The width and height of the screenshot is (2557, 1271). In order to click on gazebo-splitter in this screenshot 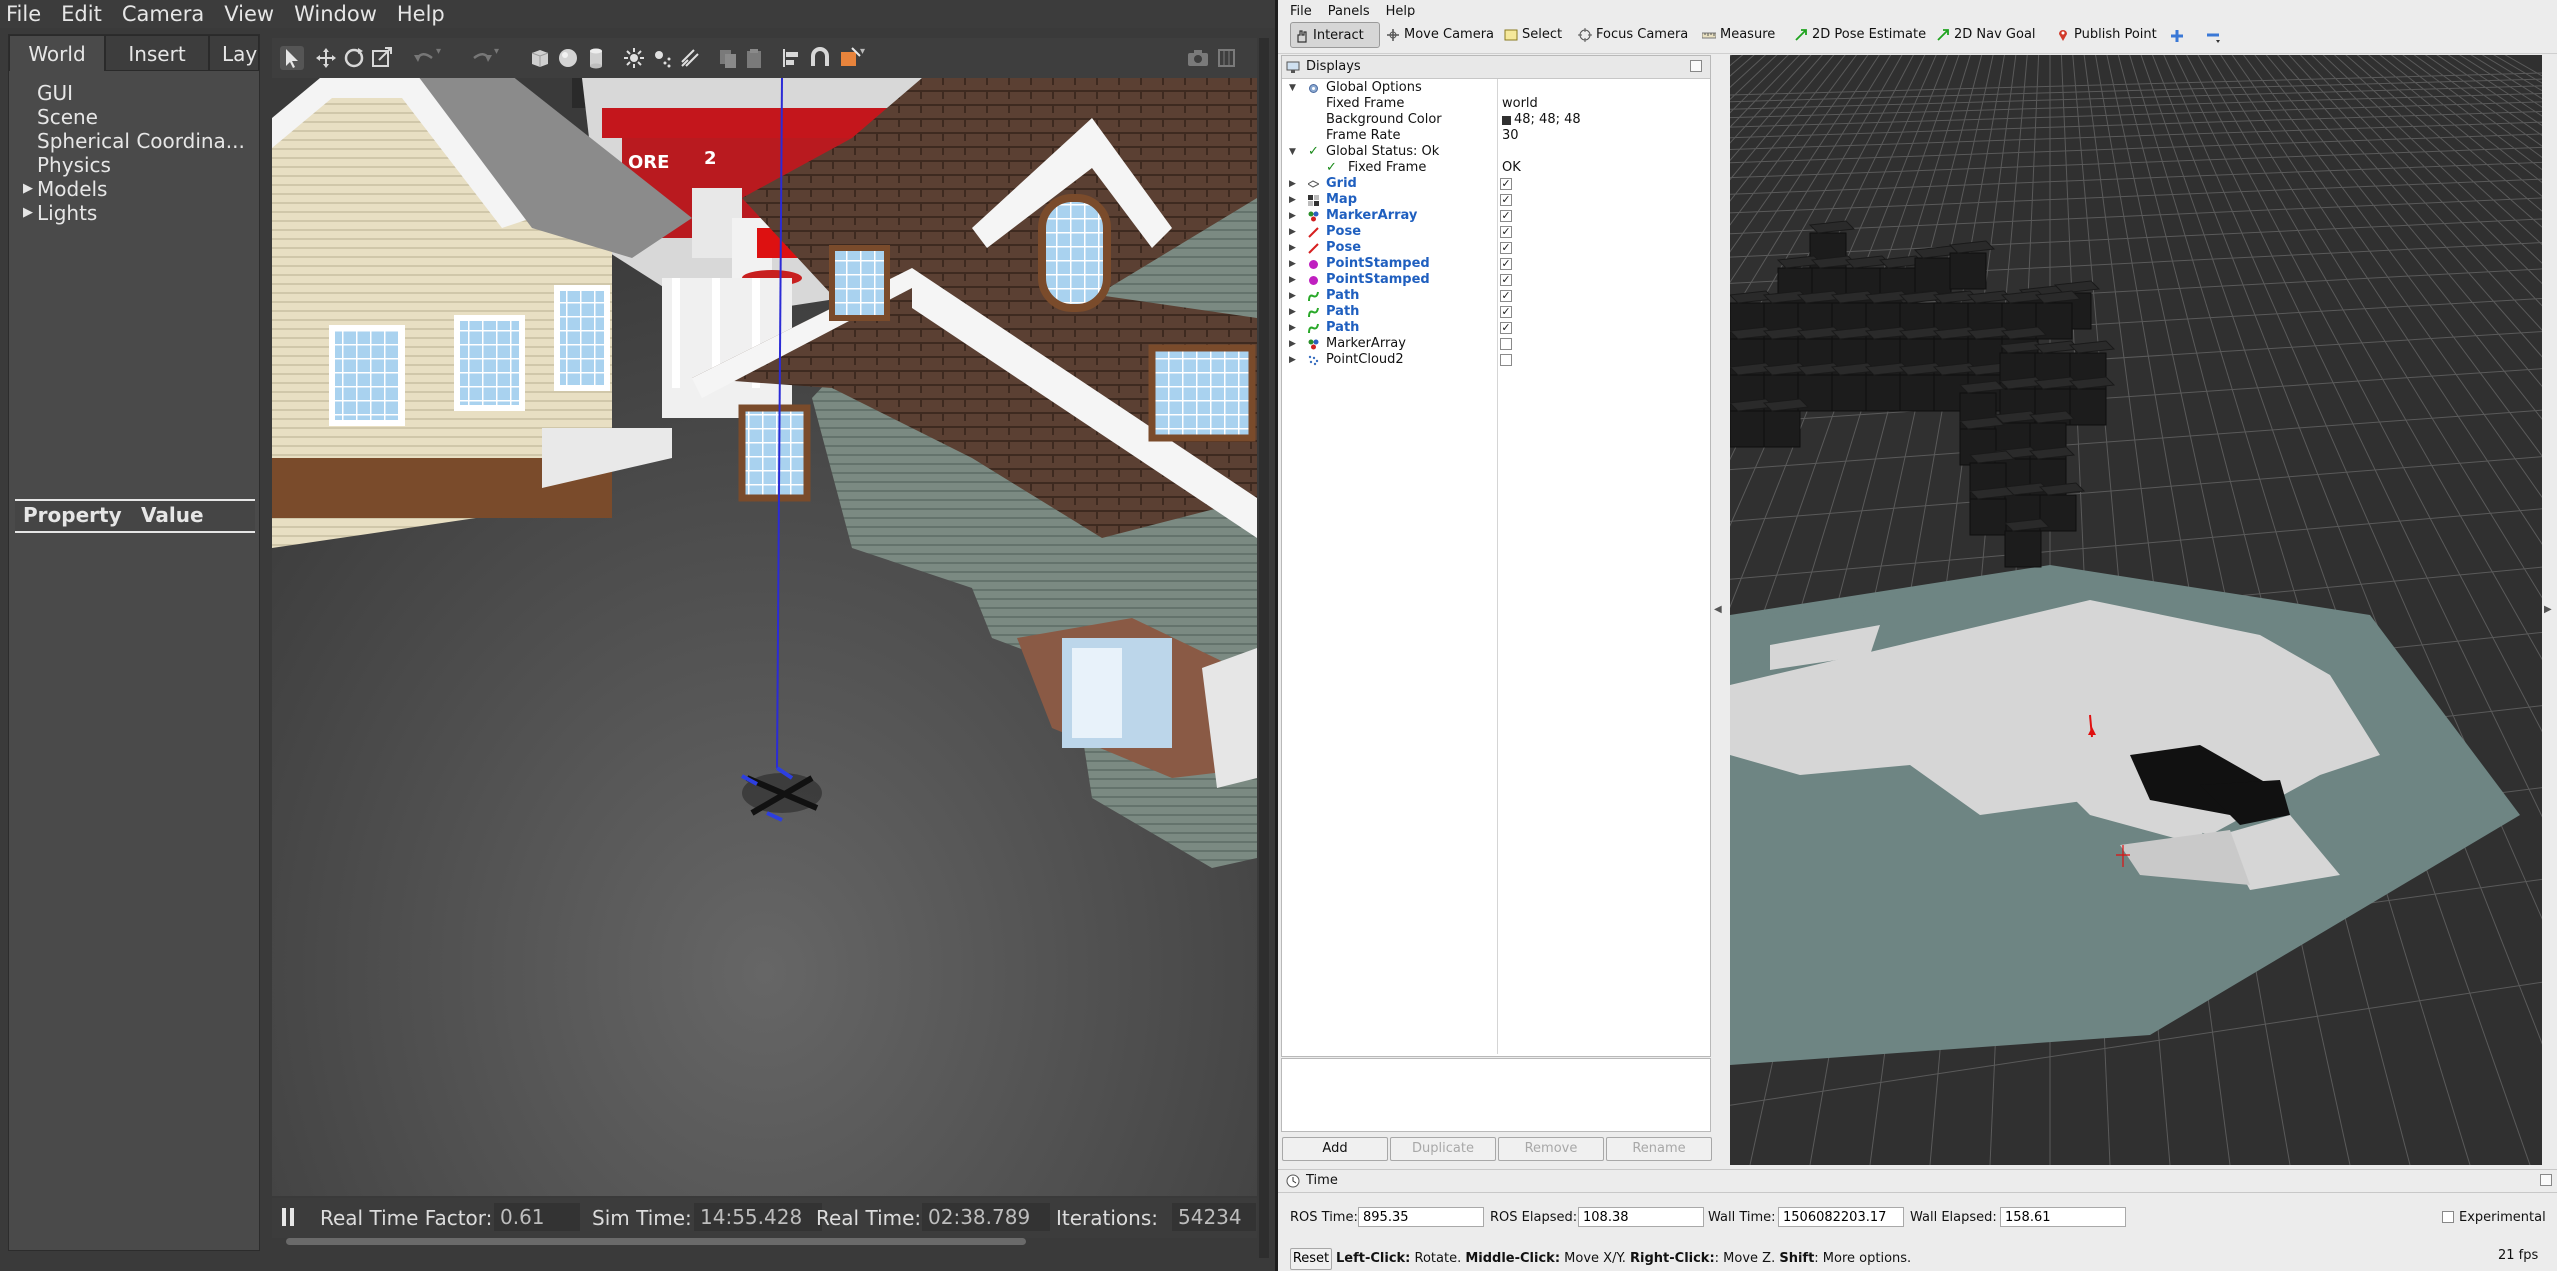, I will do `click(1264, 648)`.